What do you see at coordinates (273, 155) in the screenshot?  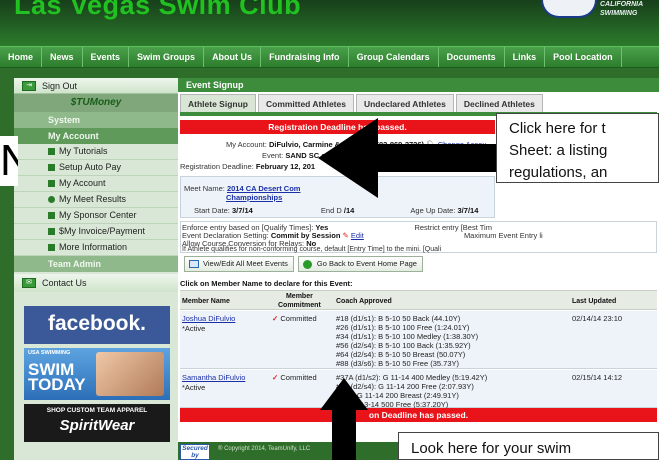 I see `event-label: Event:` at bounding box center [273, 155].